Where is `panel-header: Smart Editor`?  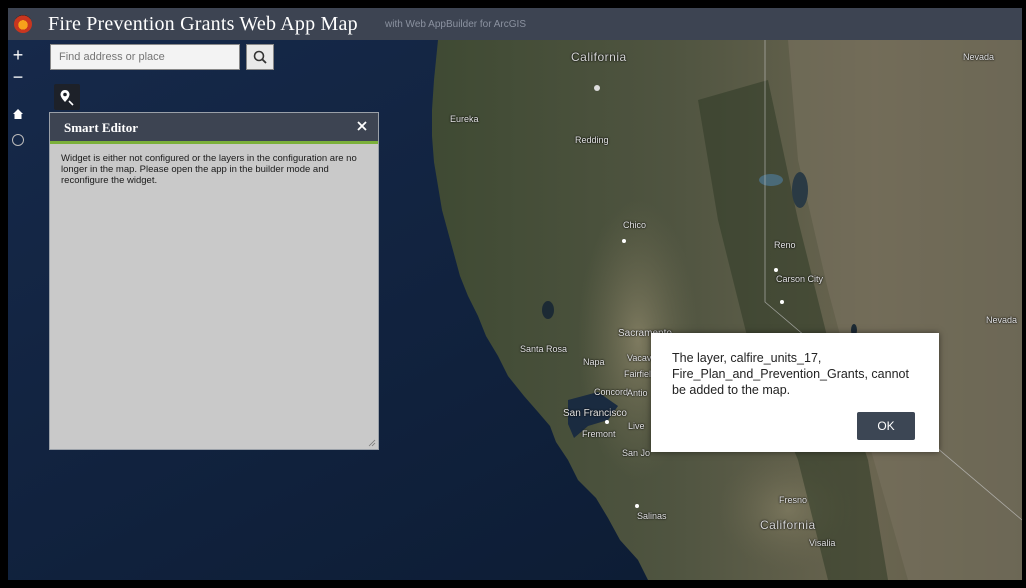
panel-header: Smart Editor is located at coordinates (214, 128).